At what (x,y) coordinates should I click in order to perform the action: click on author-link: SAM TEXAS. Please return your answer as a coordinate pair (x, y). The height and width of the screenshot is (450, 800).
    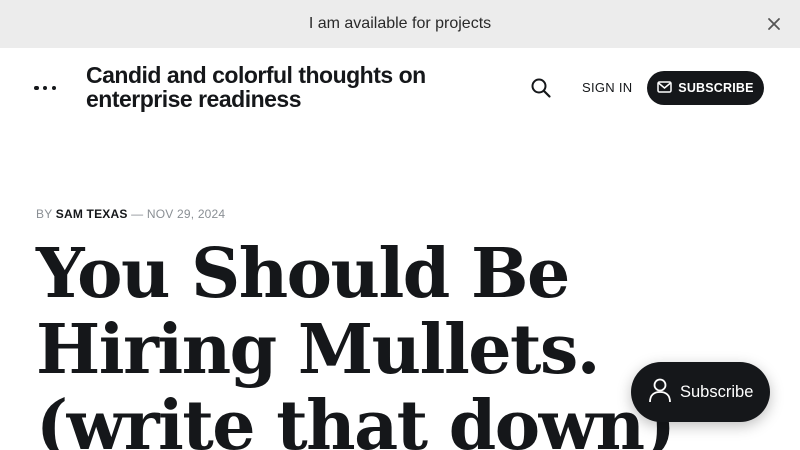
    Looking at the image, I should click on (92, 214).